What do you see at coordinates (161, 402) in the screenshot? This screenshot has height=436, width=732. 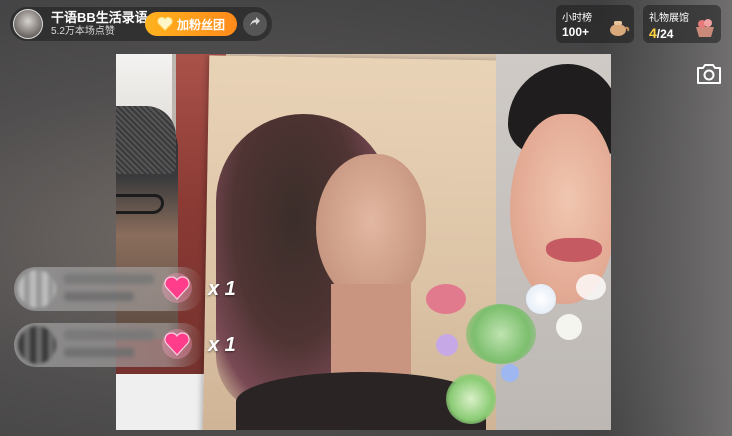 I see `video-shirt` at bounding box center [161, 402].